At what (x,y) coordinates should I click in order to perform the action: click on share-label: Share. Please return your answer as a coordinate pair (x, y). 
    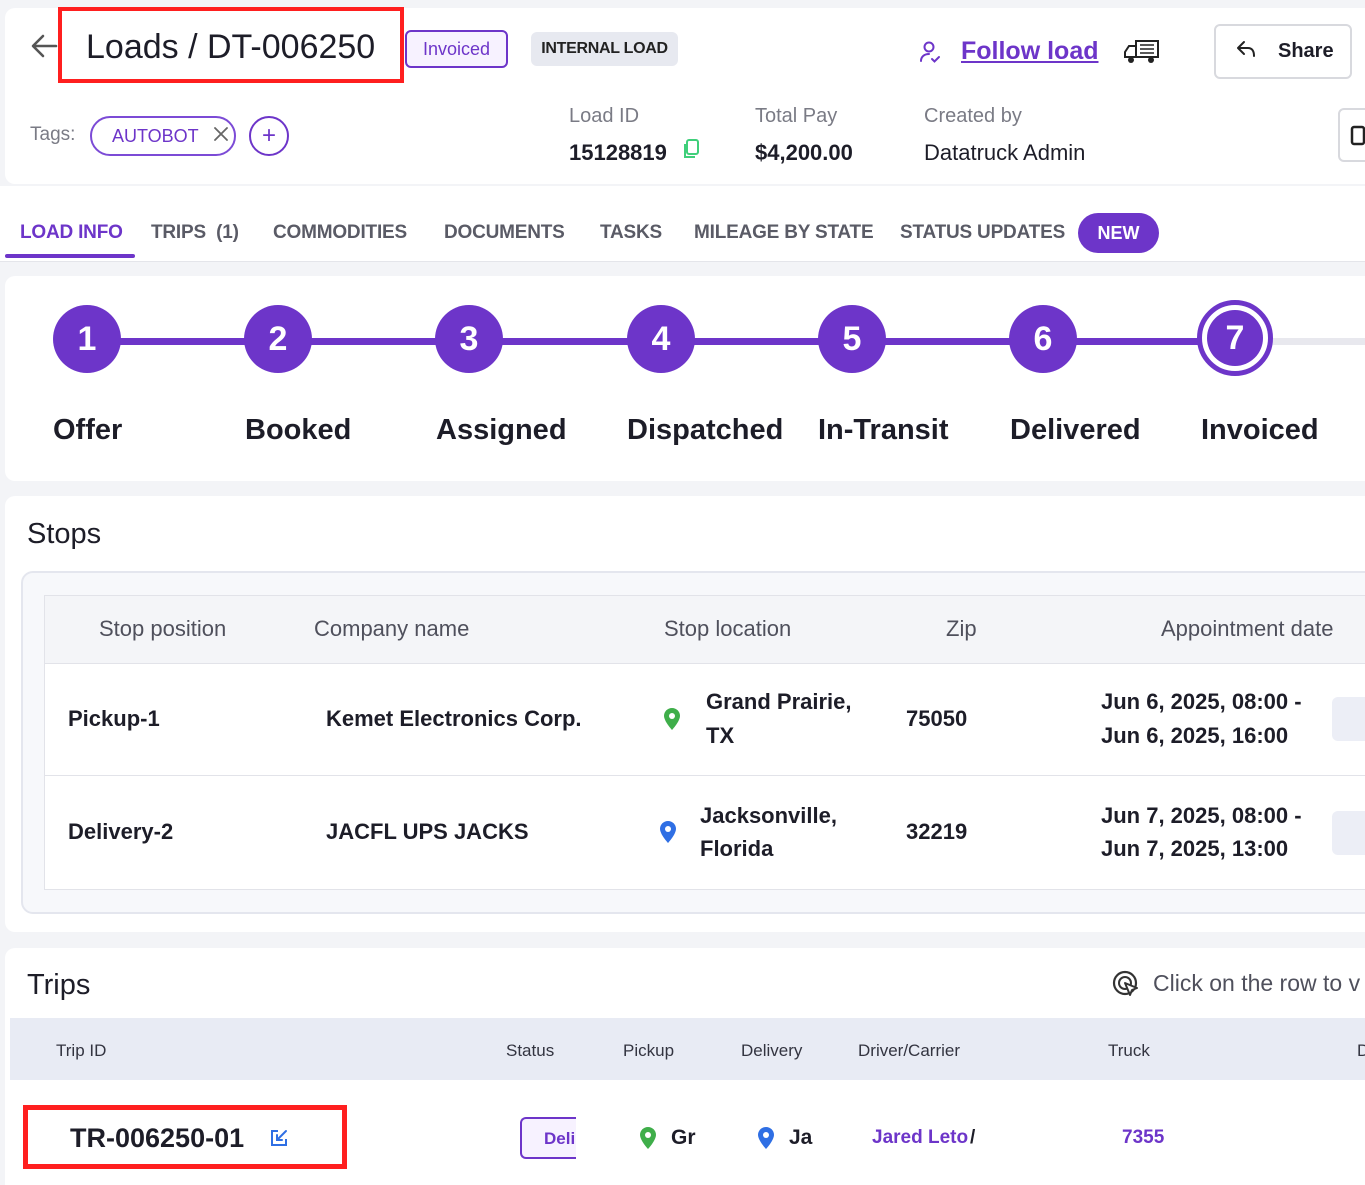
    Looking at the image, I should click on (1306, 51).